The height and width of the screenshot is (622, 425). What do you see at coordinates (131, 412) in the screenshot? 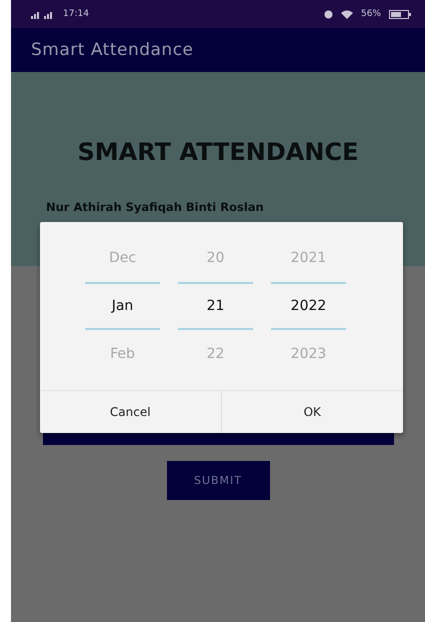
I see `dialog-button: Cancel` at bounding box center [131, 412].